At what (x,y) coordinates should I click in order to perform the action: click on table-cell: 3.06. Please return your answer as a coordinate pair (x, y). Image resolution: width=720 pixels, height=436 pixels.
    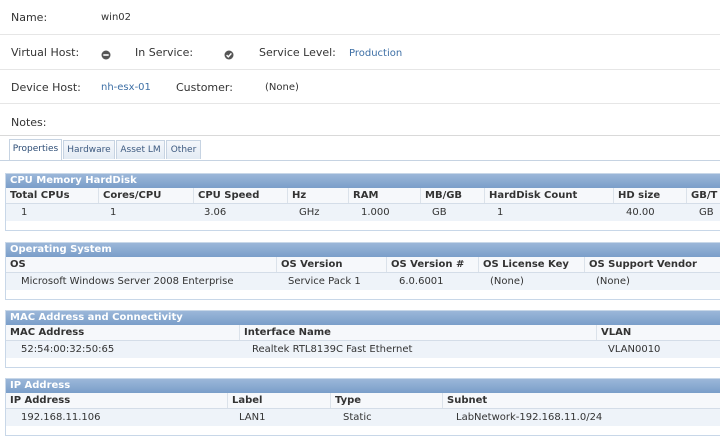
    Looking at the image, I should click on (215, 212).